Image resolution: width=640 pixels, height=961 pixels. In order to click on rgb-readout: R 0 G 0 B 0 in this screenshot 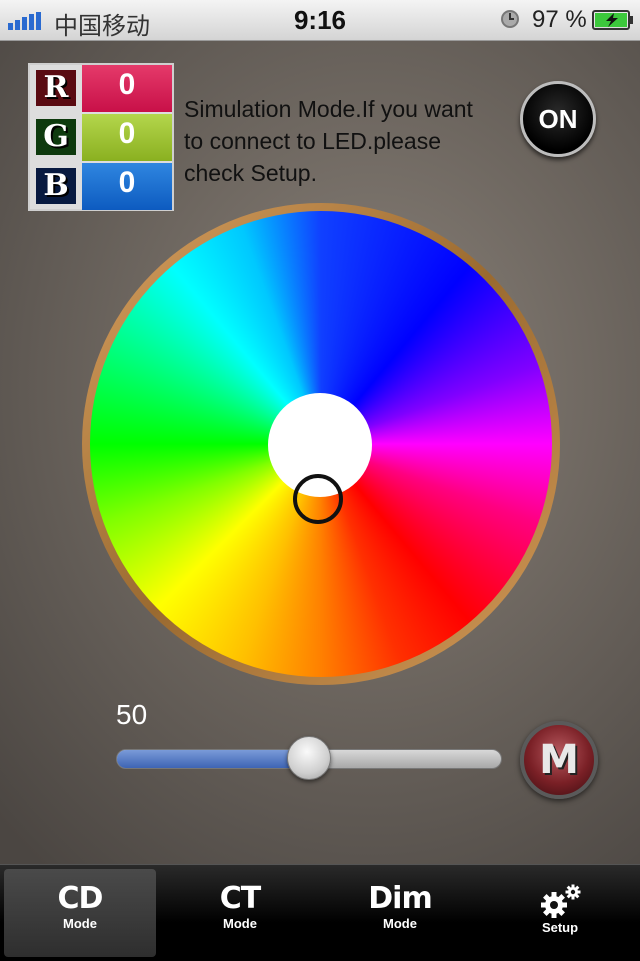, I will do `click(101, 137)`.